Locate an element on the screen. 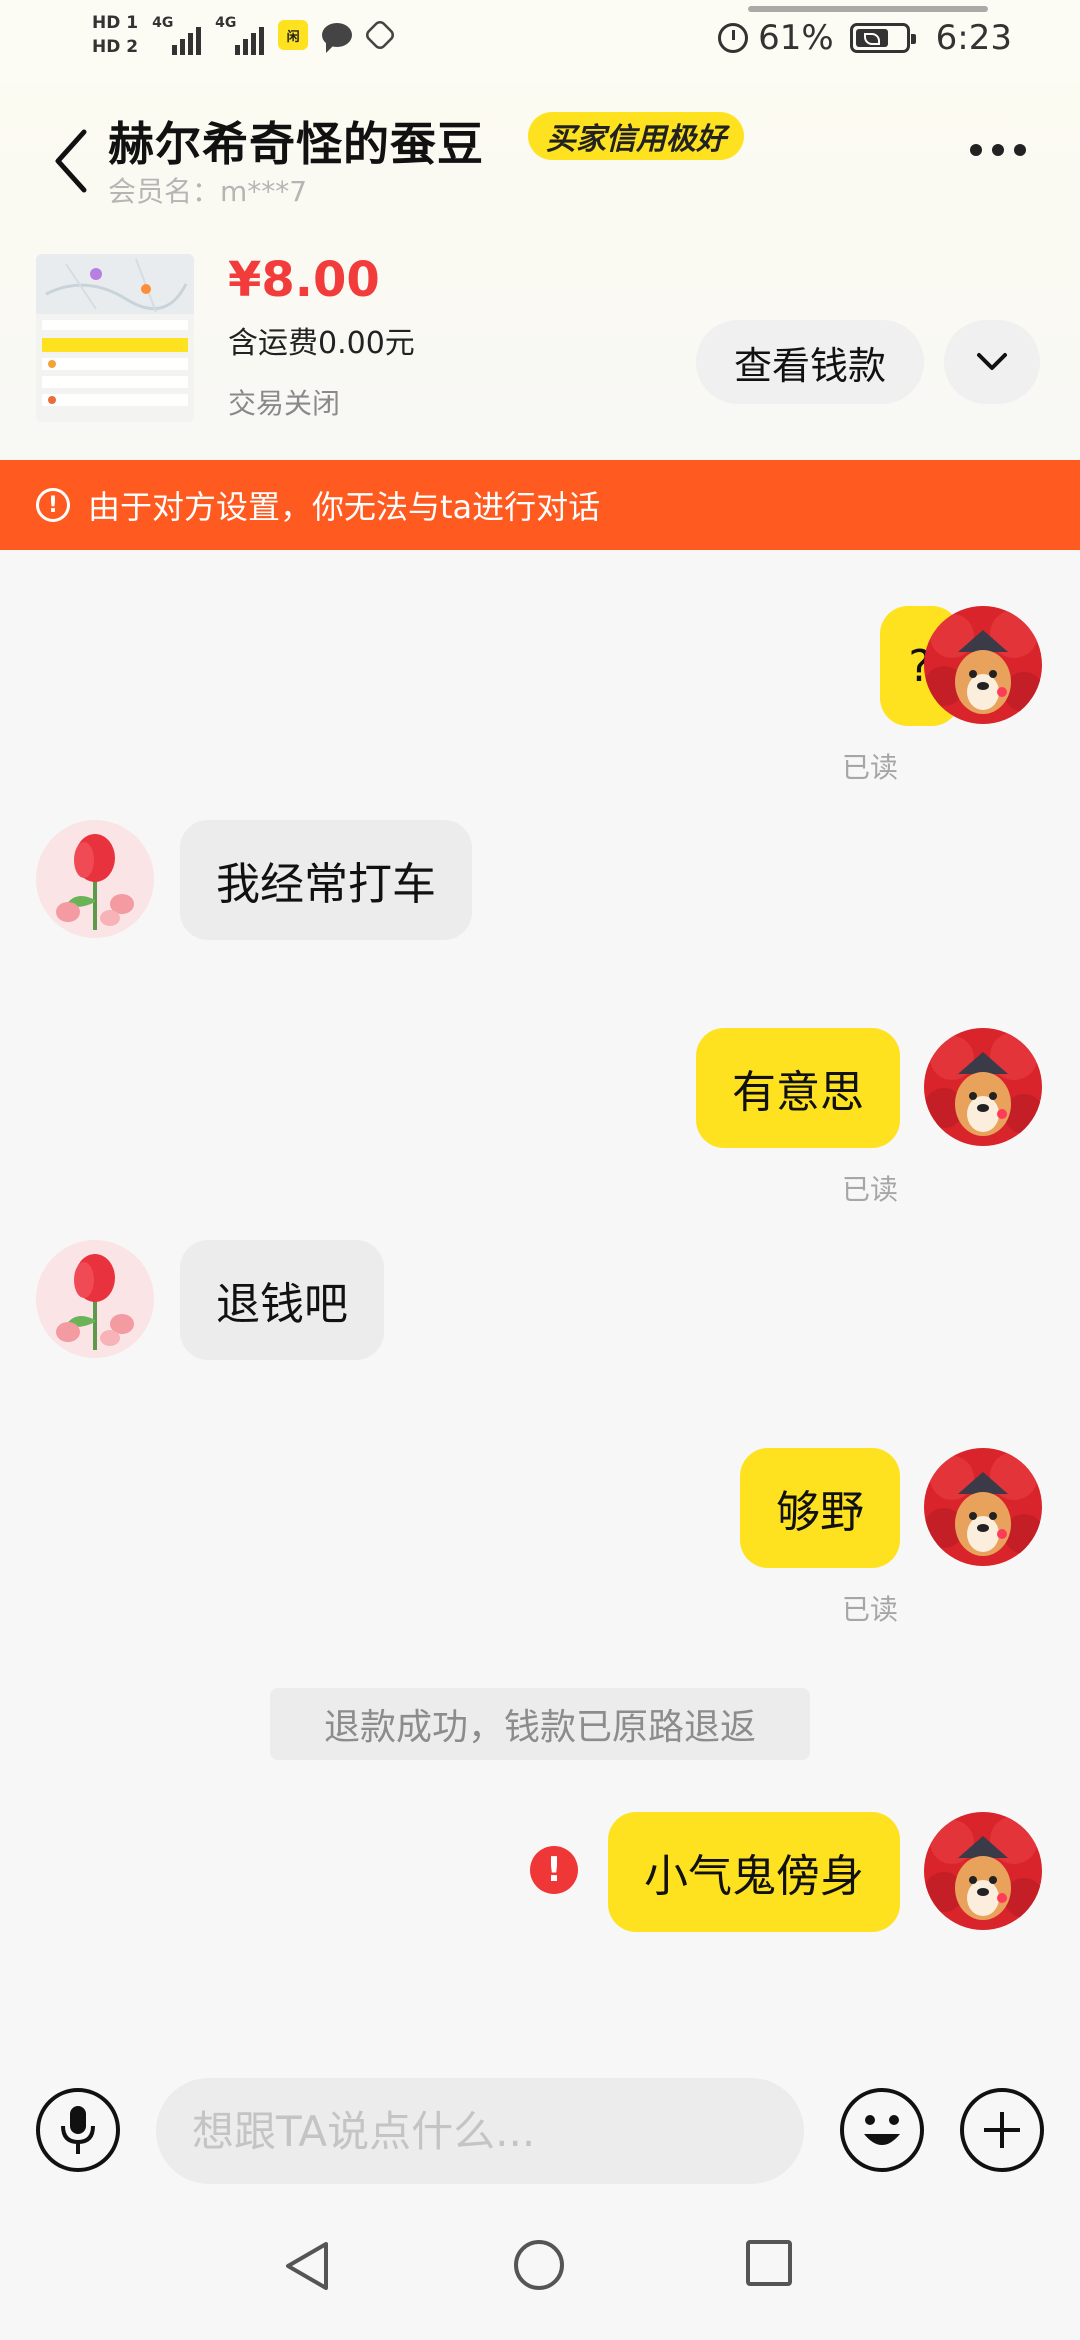 This screenshot has width=1080, height=2340. net2-label: 4G is located at coordinates (226, 23).